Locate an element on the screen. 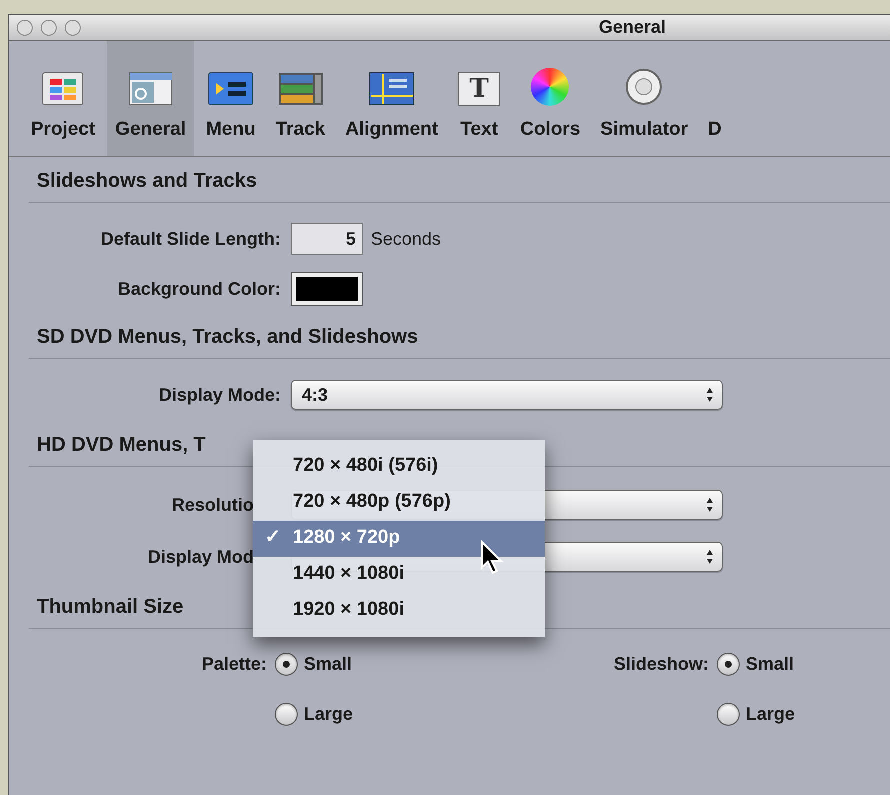 This screenshot has height=795, width=890. menu-item: 720 × 480p (576p) is located at coordinates (399, 502).